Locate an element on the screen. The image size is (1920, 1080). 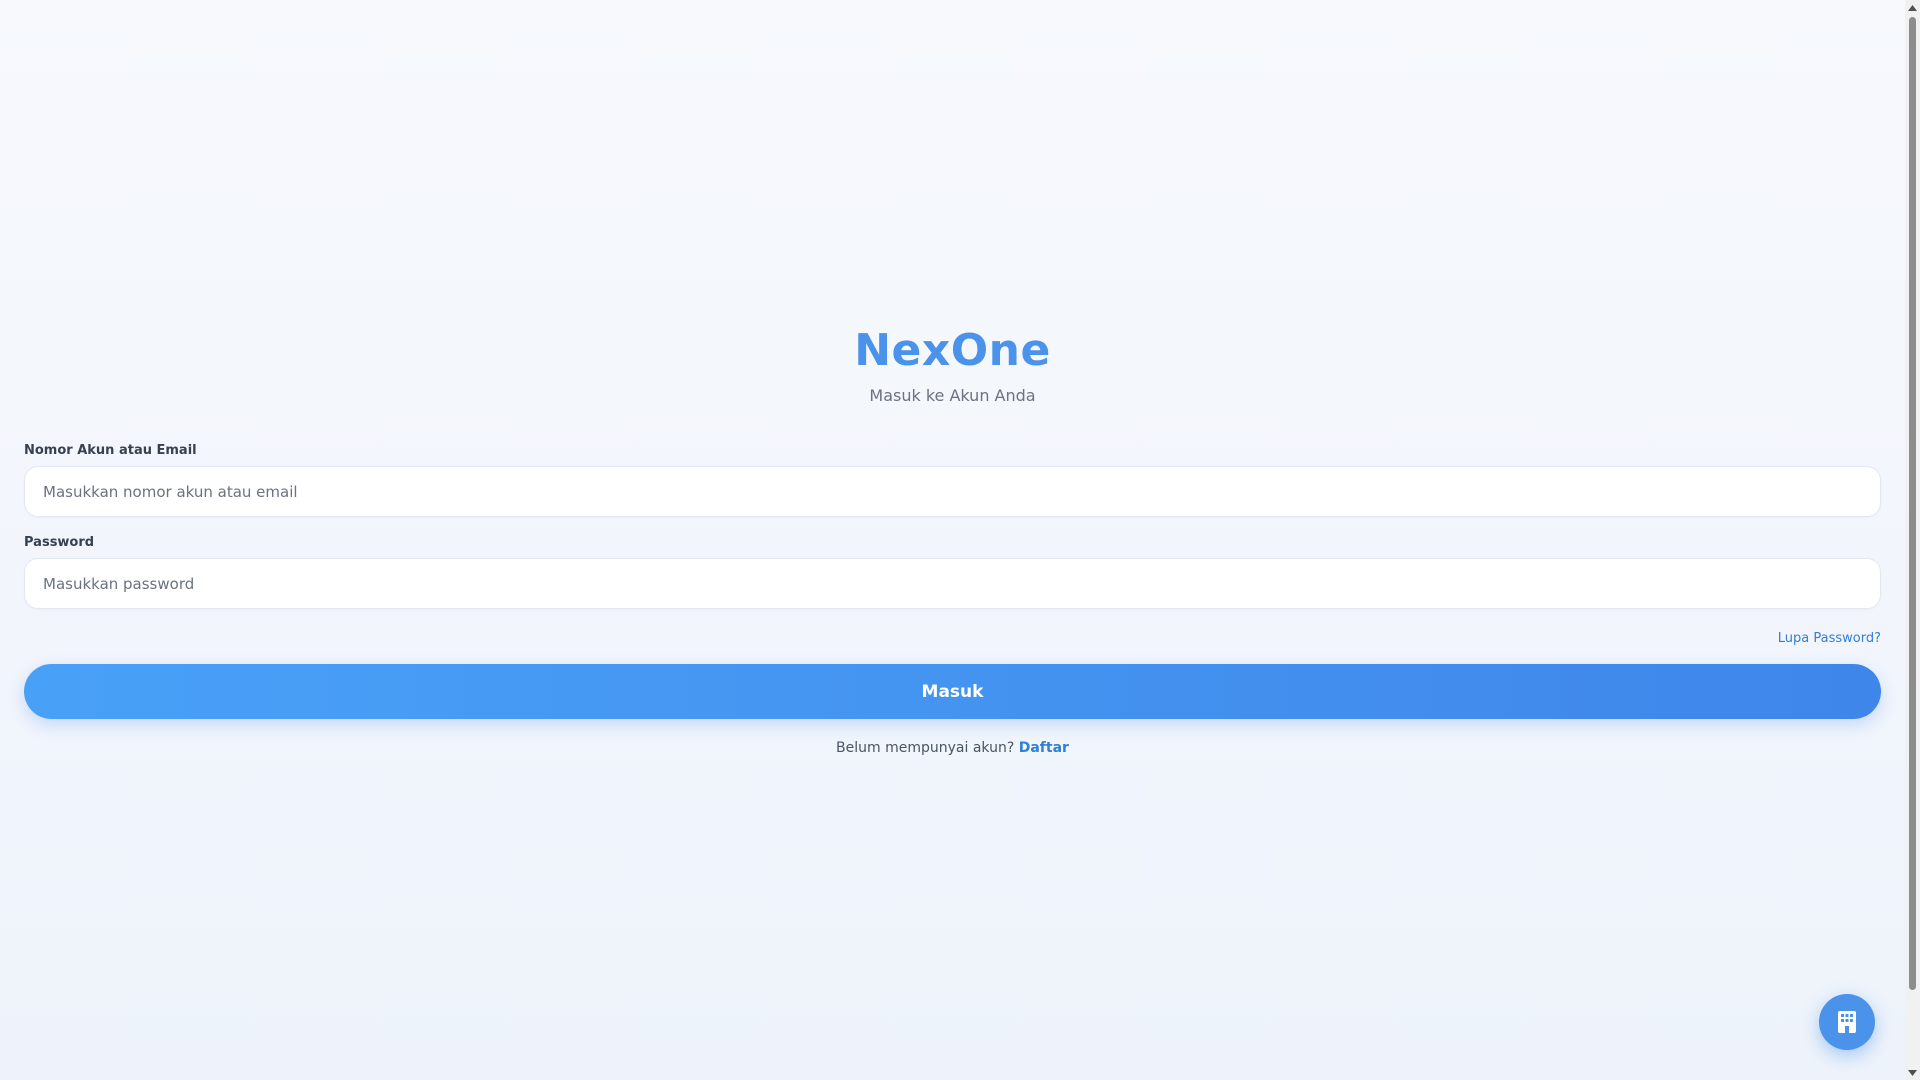
page-scrollbar is located at coordinates (1912, 540).